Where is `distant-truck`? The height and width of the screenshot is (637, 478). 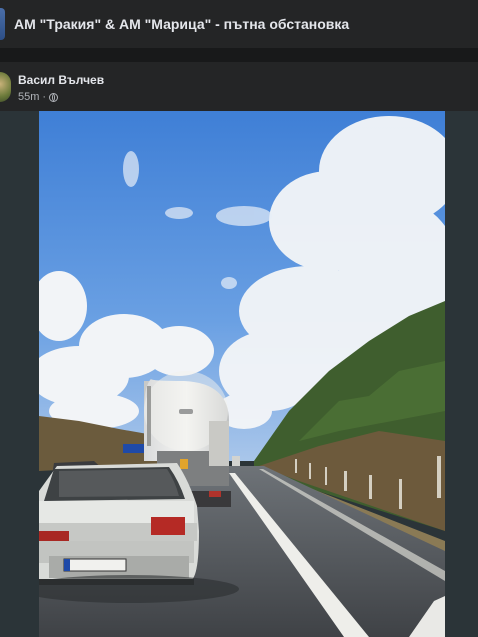 distant-truck is located at coordinates (236, 461).